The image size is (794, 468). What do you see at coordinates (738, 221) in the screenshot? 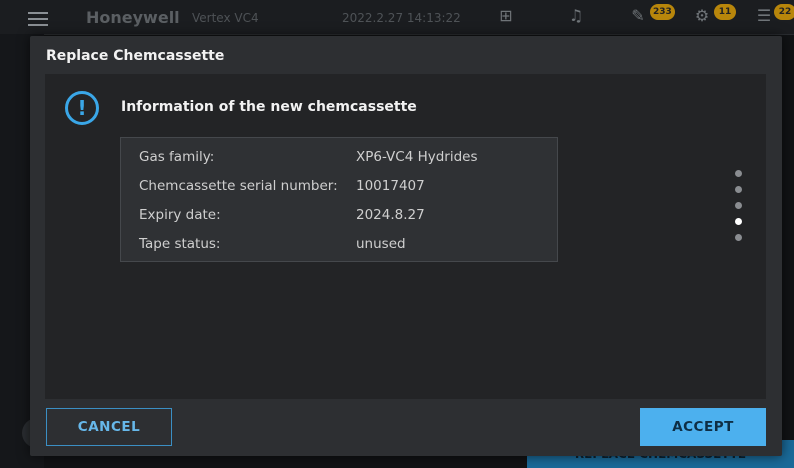
I see `page-dot-active` at bounding box center [738, 221].